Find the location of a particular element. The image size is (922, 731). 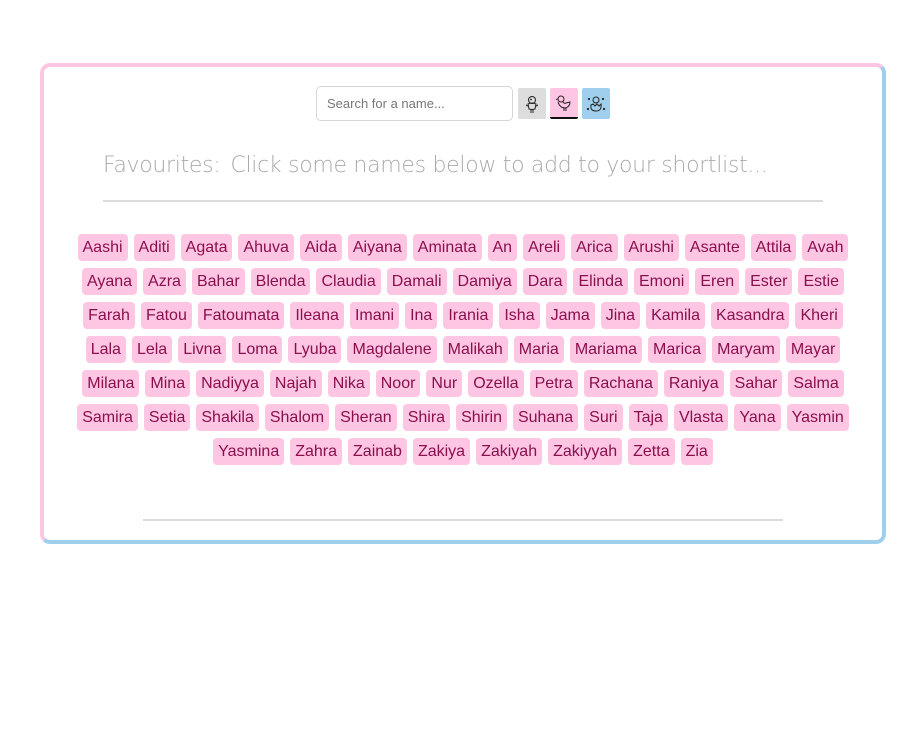

name-tag: Attila is located at coordinates (773, 247).